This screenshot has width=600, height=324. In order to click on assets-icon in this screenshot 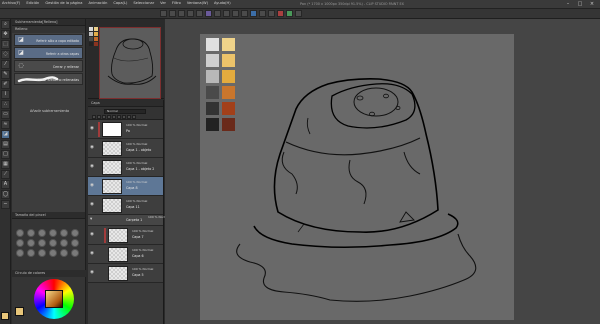, I will do `click(253, 13)`.